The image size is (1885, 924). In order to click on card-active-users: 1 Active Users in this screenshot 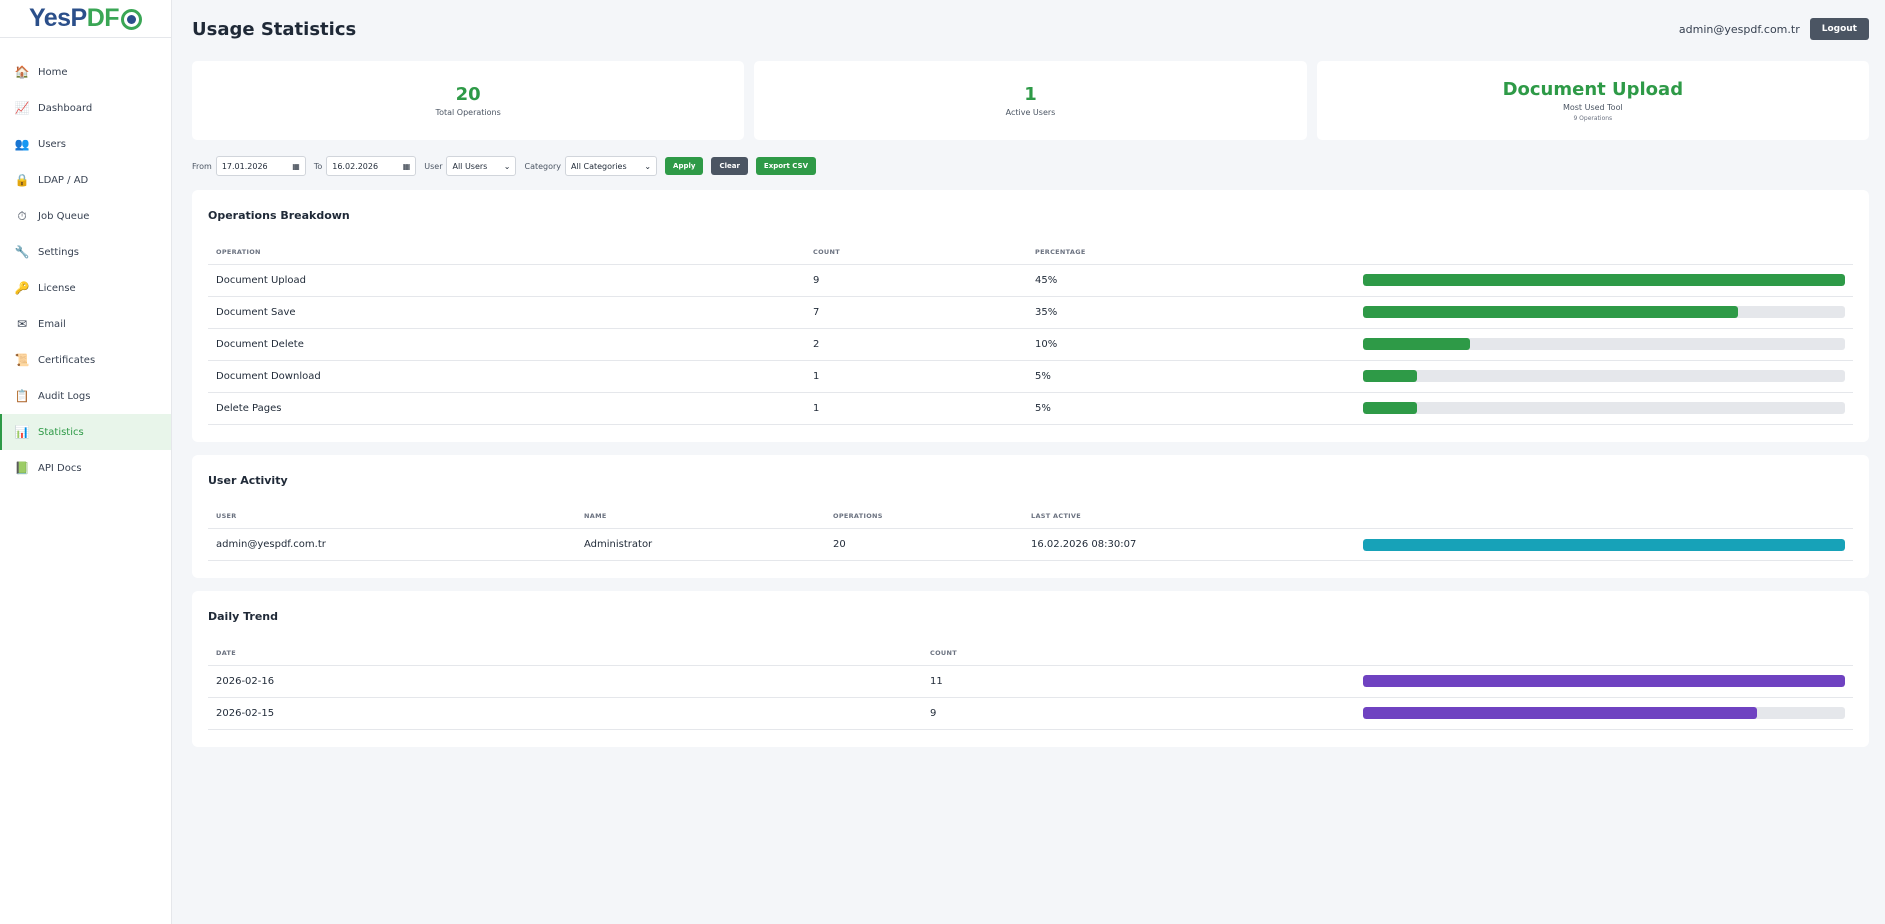, I will do `click(1030, 100)`.